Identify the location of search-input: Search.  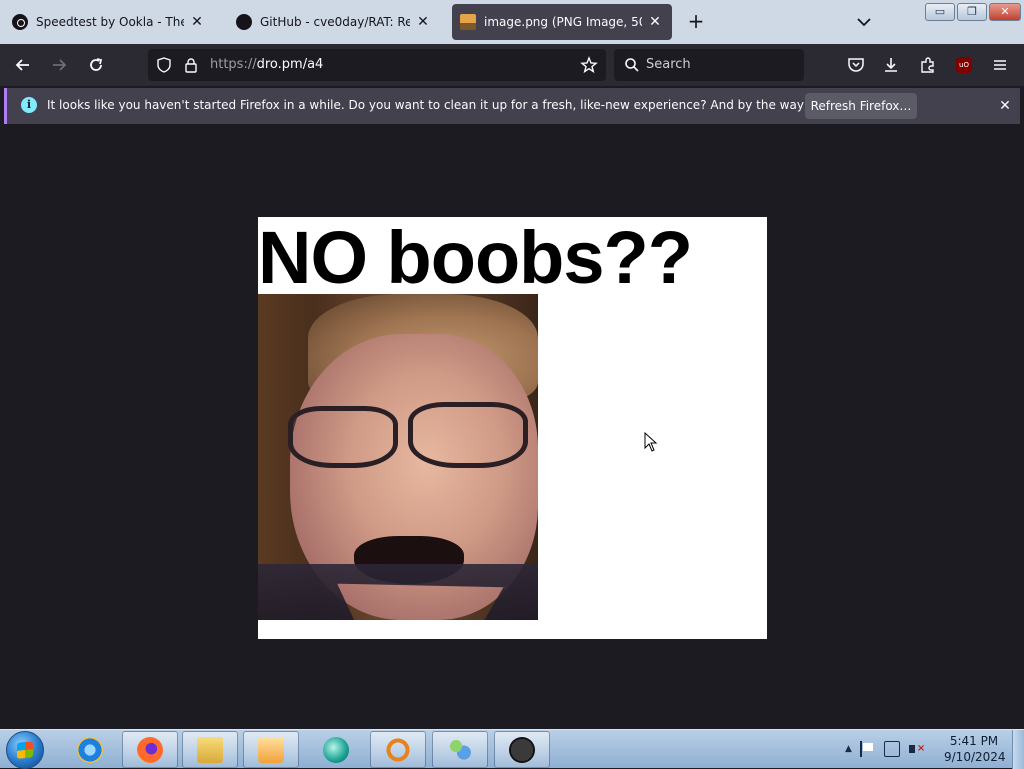
(668, 64).